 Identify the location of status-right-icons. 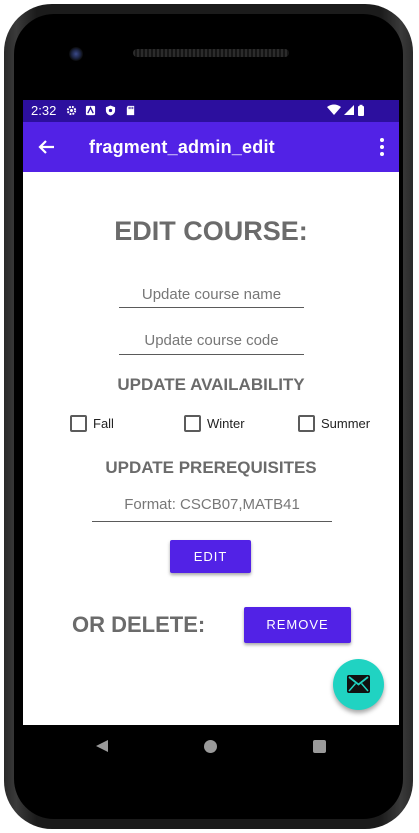
(345, 110).